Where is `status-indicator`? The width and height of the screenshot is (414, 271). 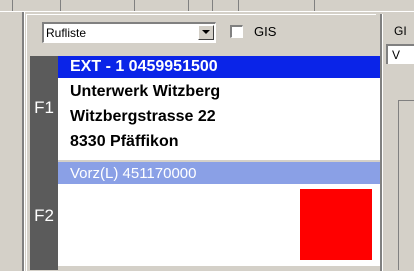 status-indicator is located at coordinates (336, 224).